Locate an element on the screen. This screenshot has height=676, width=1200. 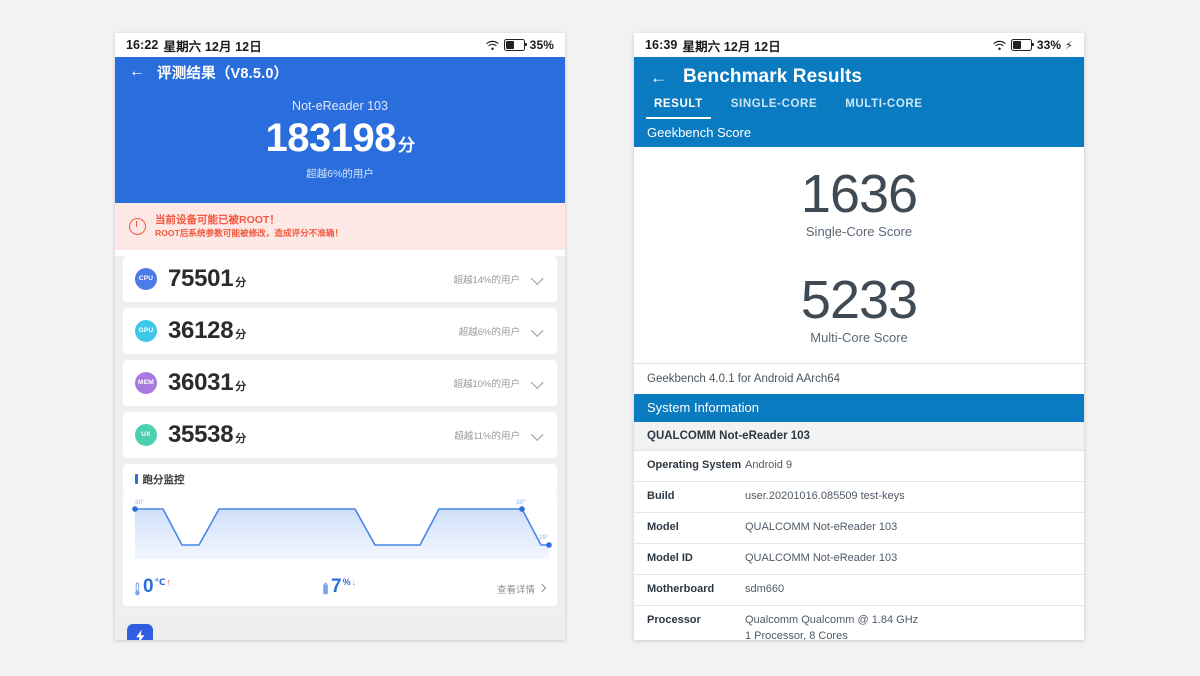
single-core-score-label: Single-Core Score is located at coordinates (859, 232).